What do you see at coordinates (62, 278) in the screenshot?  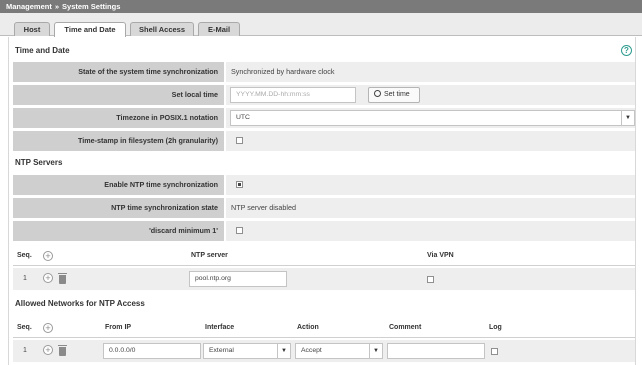 I see `trash-icon` at bounding box center [62, 278].